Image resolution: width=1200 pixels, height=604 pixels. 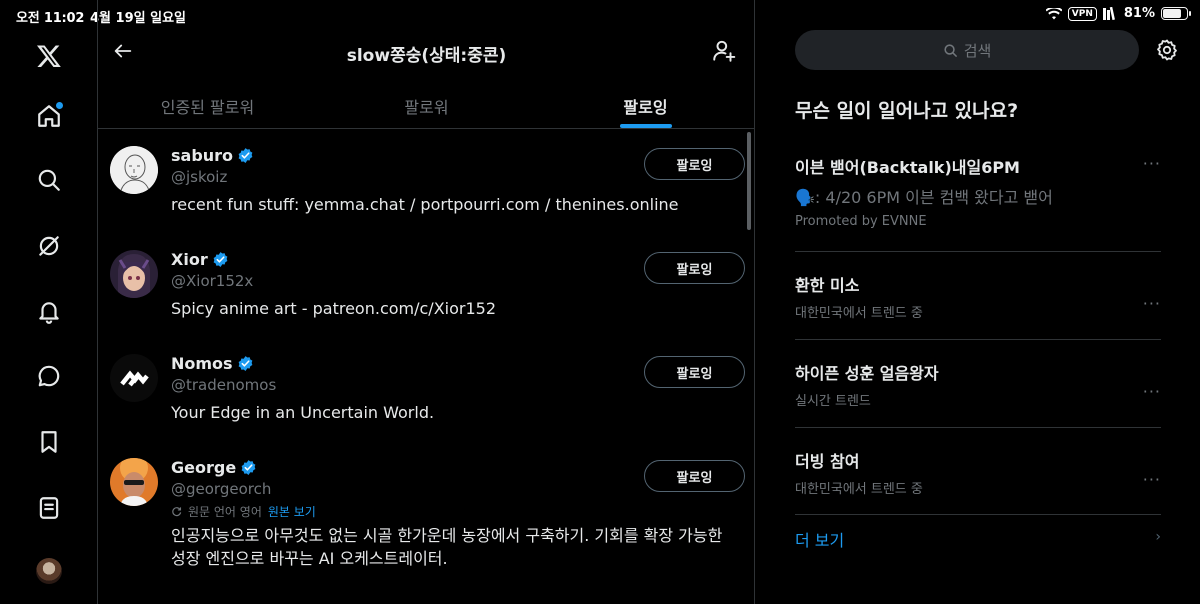 I want to click on home-icon, so click(x=49, y=116).